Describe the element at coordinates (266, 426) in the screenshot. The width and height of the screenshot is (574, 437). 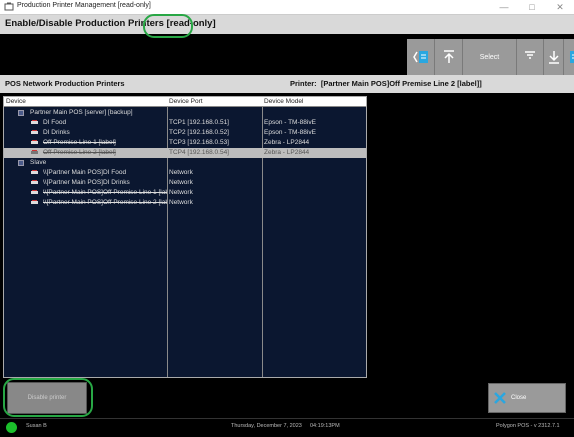
I see `current-date: Thursday, December 7, 2023` at that location.